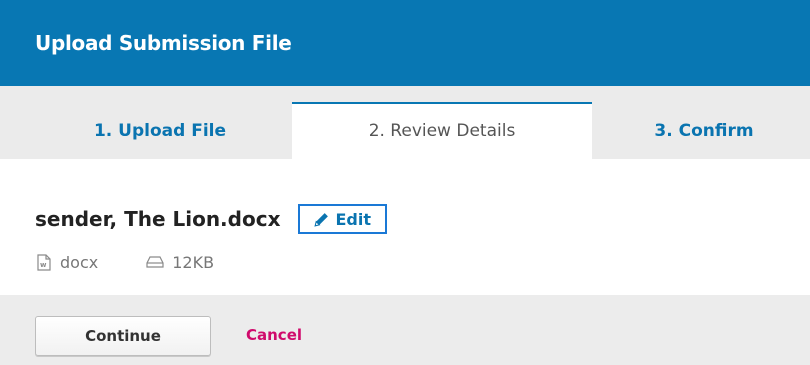 This screenshot has height=365, width=810. I want to click on continue-button: Continue, so click(123, 336).